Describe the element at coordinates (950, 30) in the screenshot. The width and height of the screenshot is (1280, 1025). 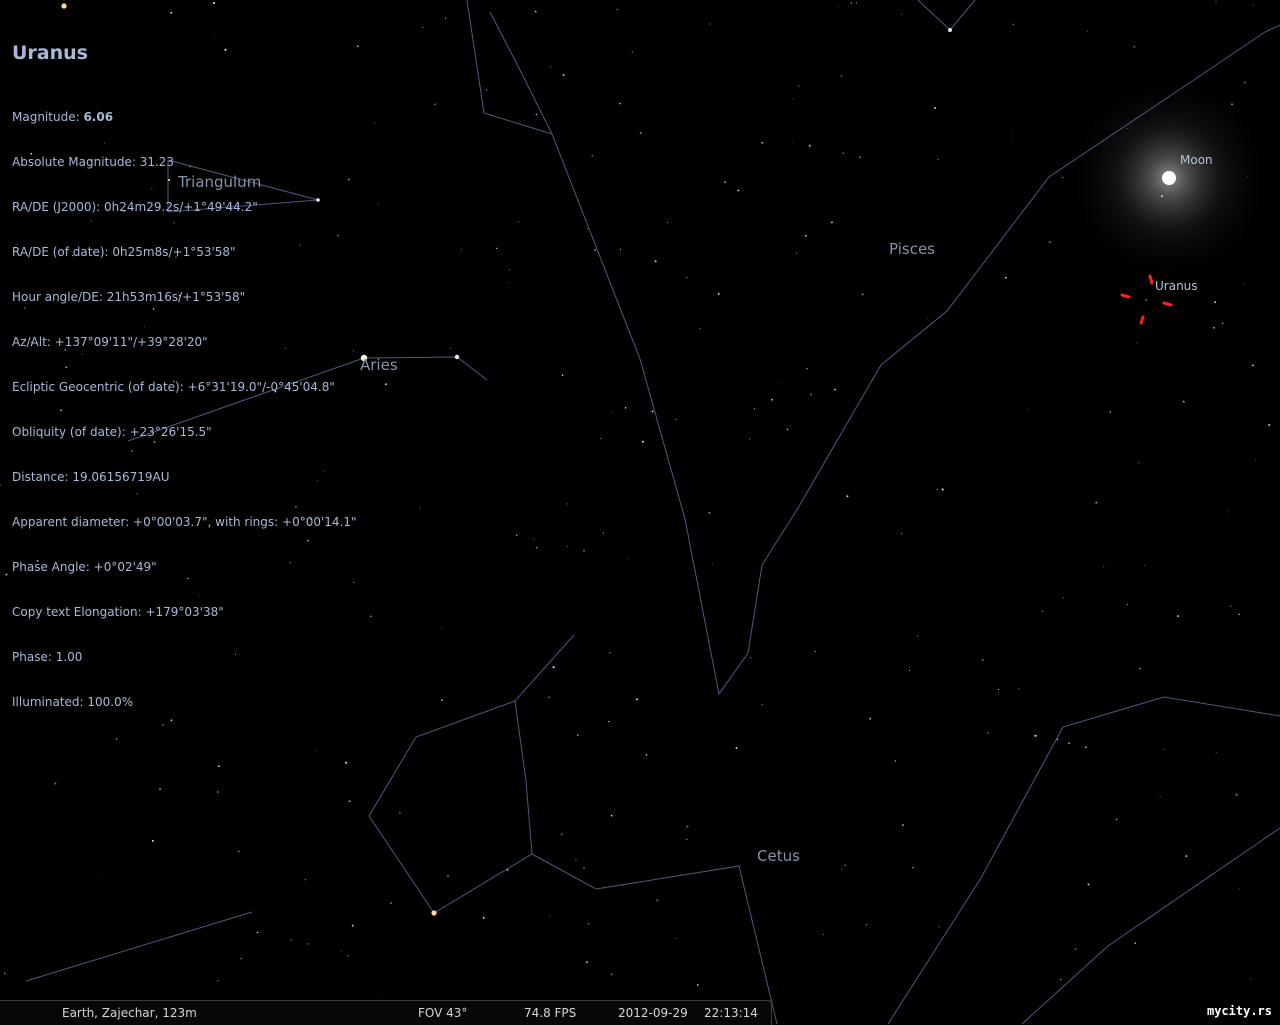
I see `star-top` at that location.